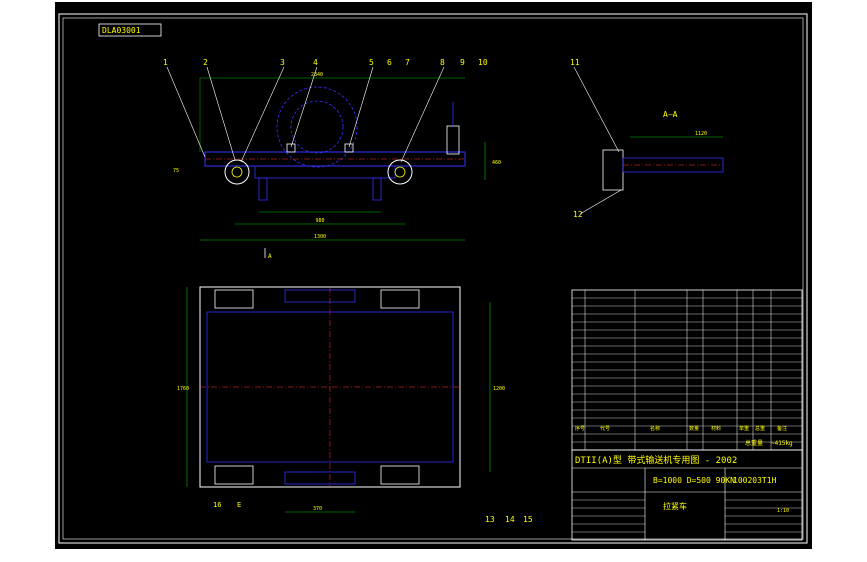 The height and width of the screenshot is (562, 867). I want to click on dim-bottom-text: 1300, so click(320, 237).